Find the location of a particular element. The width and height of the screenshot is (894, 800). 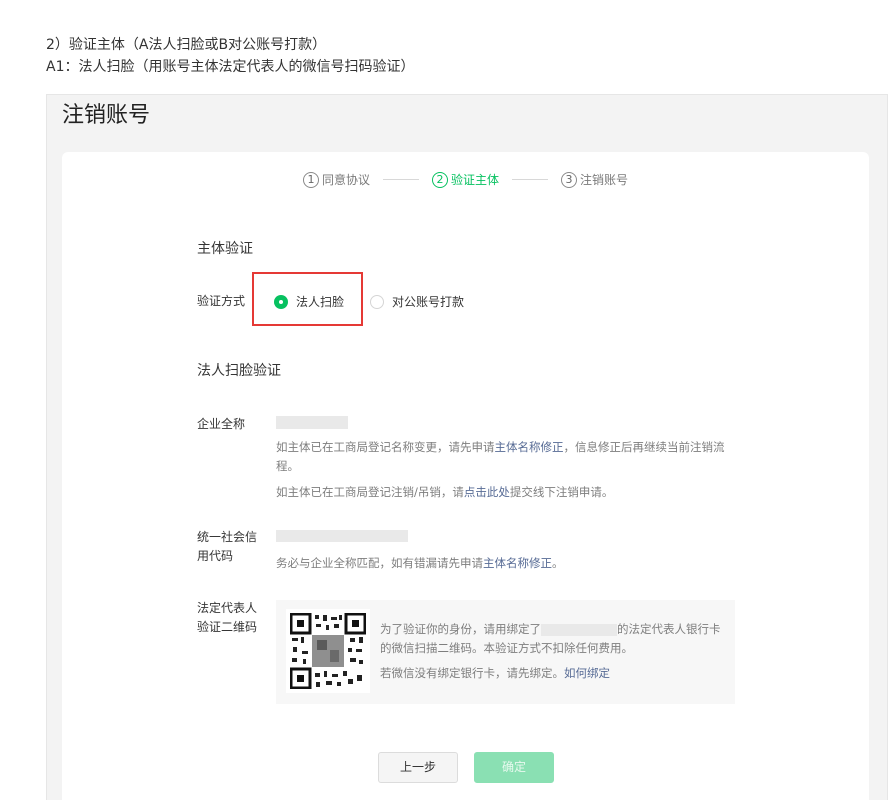

confirm-button: 确定 is located at coordinates (514, 767).